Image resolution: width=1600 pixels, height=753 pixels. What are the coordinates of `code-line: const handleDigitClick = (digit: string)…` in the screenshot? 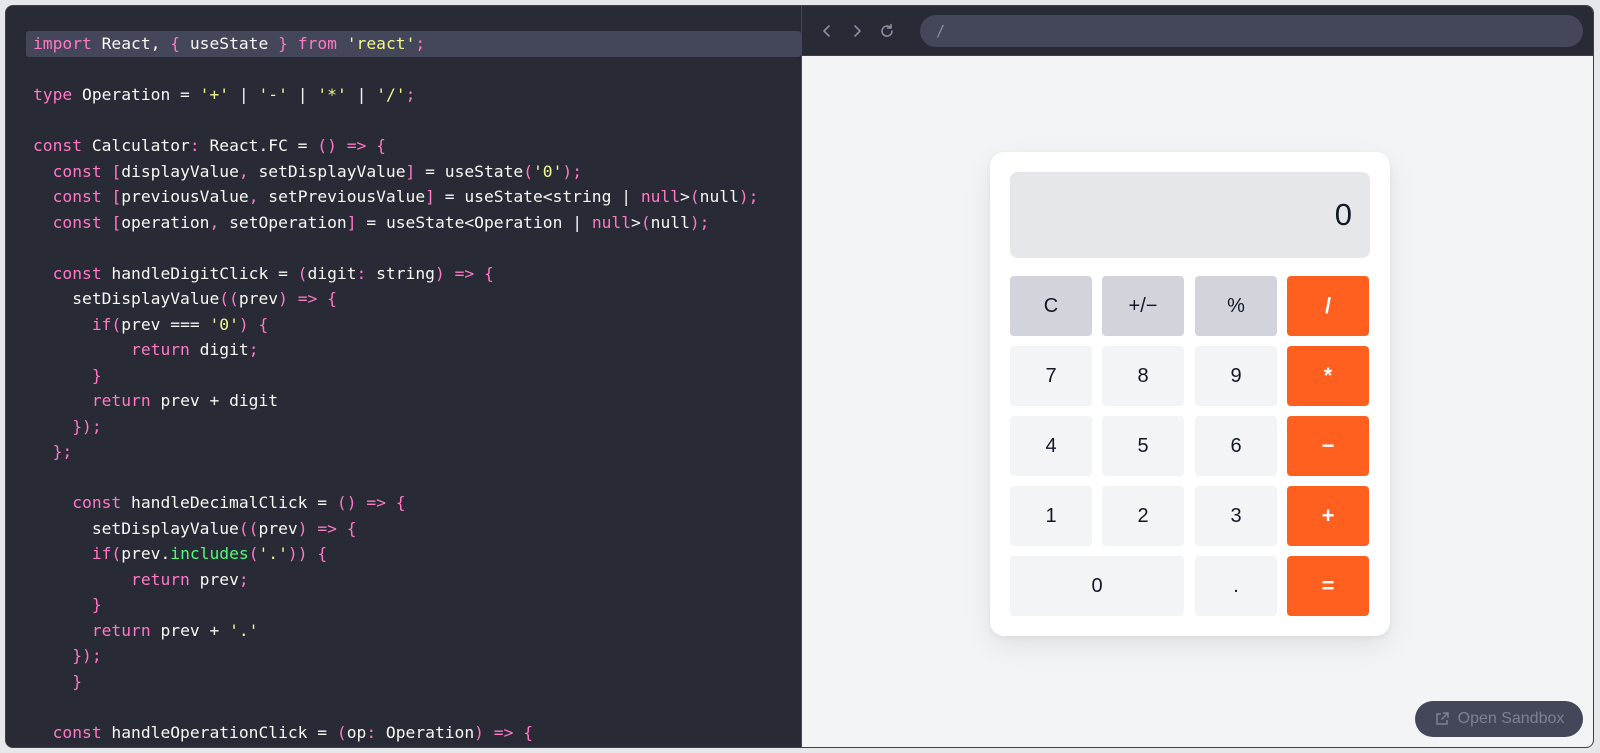 It's located at (403, 274).